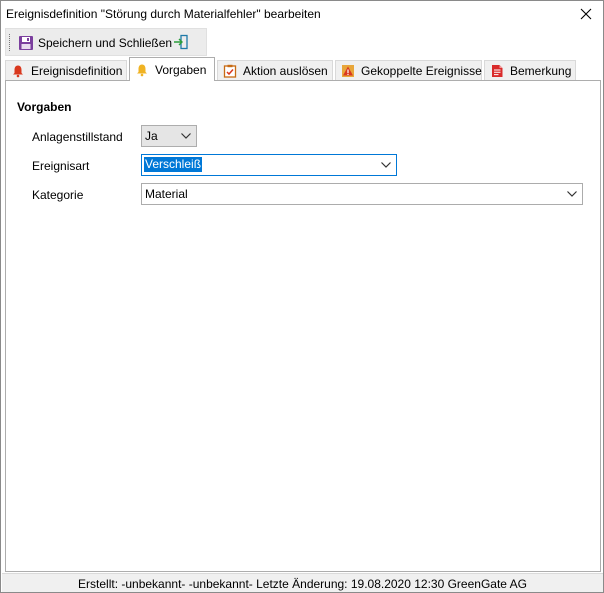  What do you see at coordinates (173, 164) in the screenshot?
I see `ereignisart-value: Verschleiß` at bounding box center [173, 164].